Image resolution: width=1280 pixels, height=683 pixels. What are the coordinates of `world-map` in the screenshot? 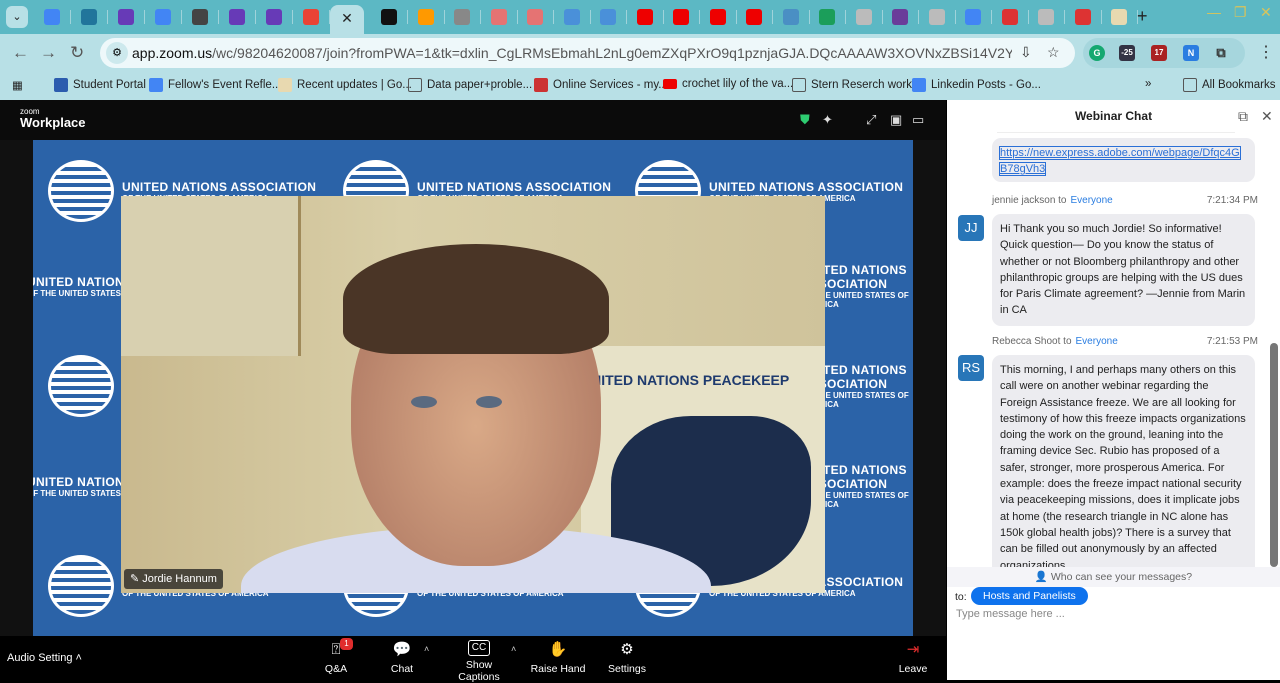 It's located at (211, 276).